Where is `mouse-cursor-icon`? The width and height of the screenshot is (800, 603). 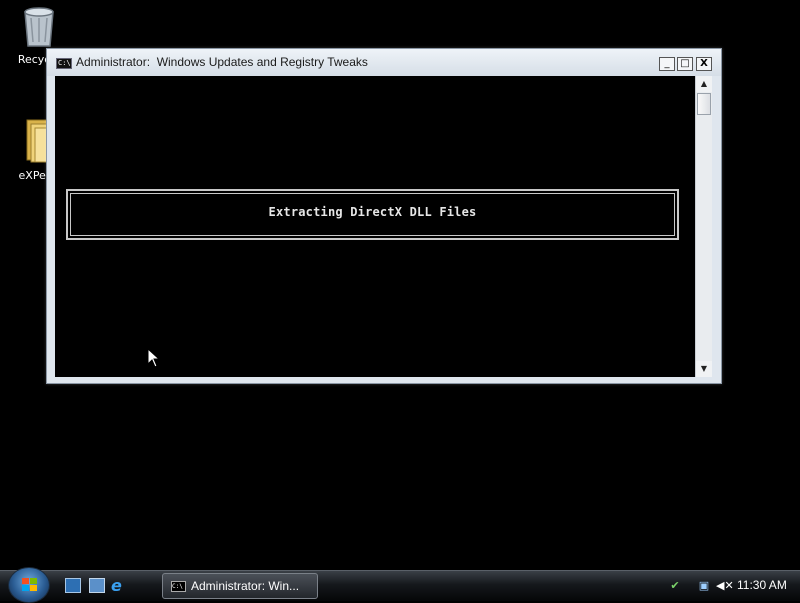
mouse-cursor-icon is located at coordinates (154, 358).